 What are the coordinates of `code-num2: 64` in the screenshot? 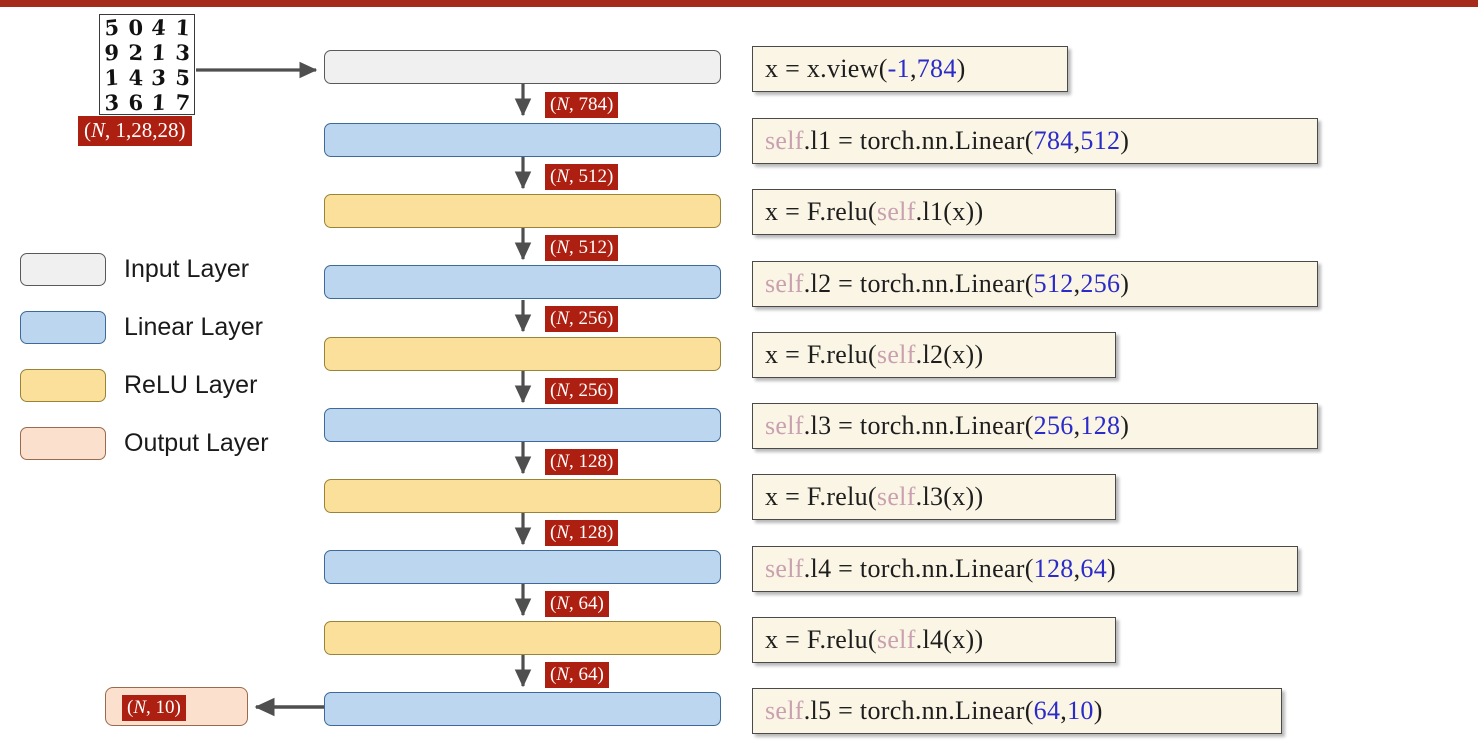 It's located at (1093, 568).